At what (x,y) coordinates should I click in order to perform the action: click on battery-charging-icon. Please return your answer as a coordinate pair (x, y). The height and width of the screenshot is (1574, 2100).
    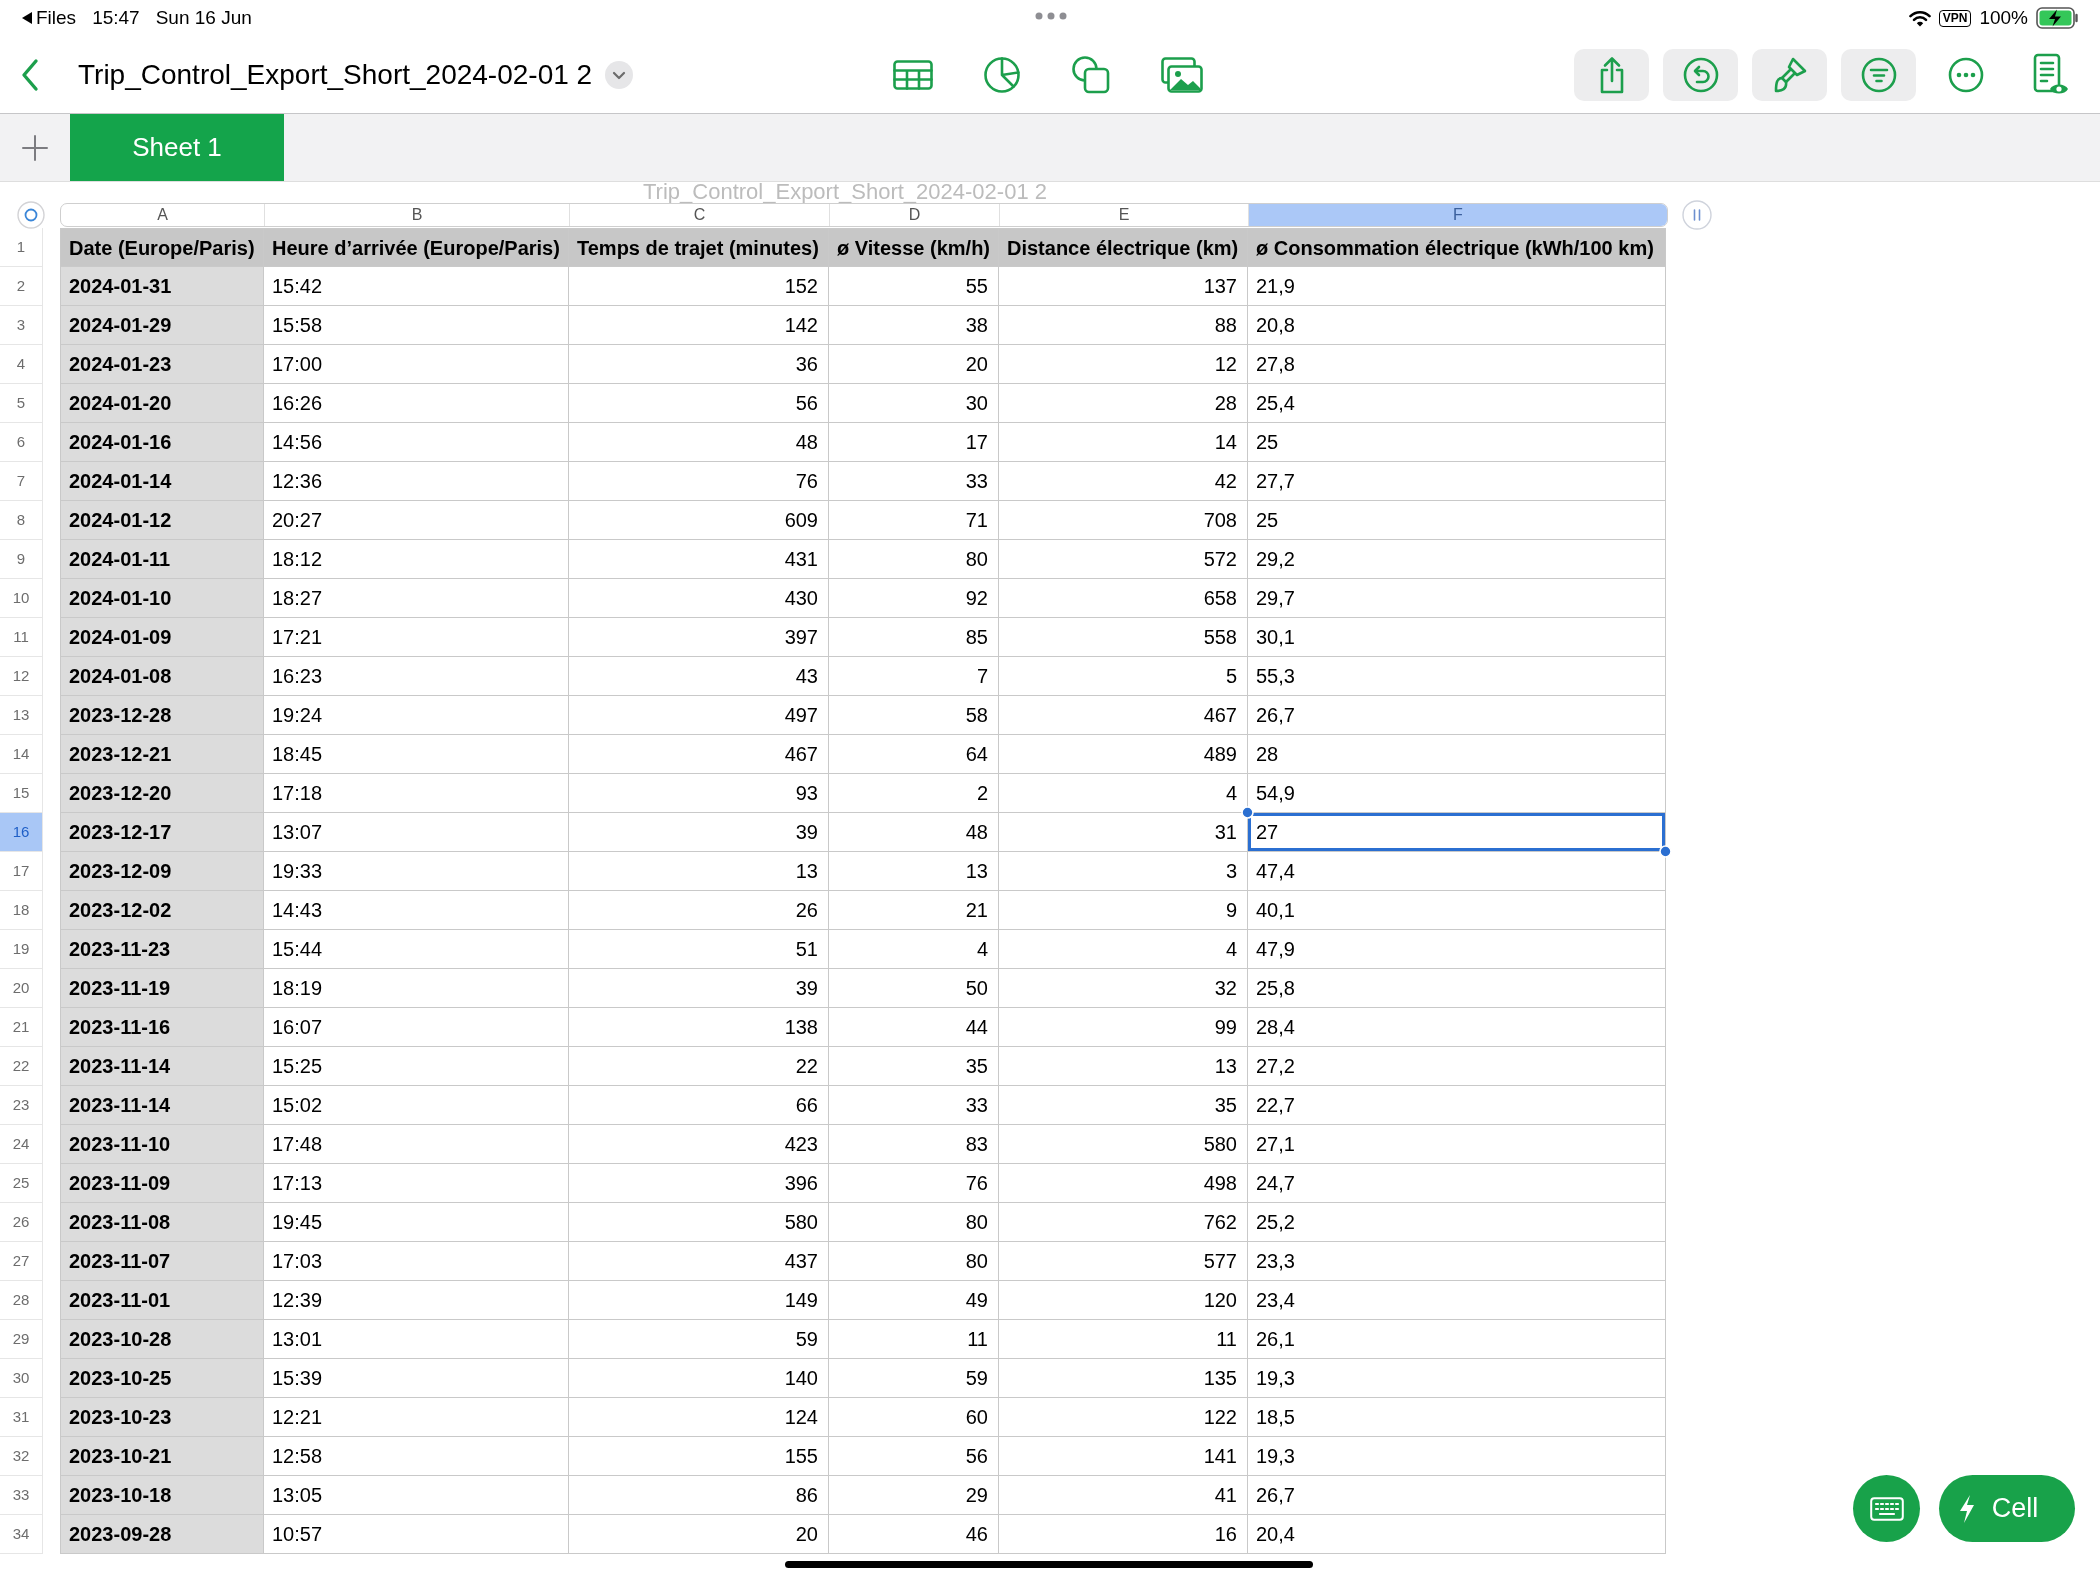
    Looking at the image, I should click on (2058, 18).